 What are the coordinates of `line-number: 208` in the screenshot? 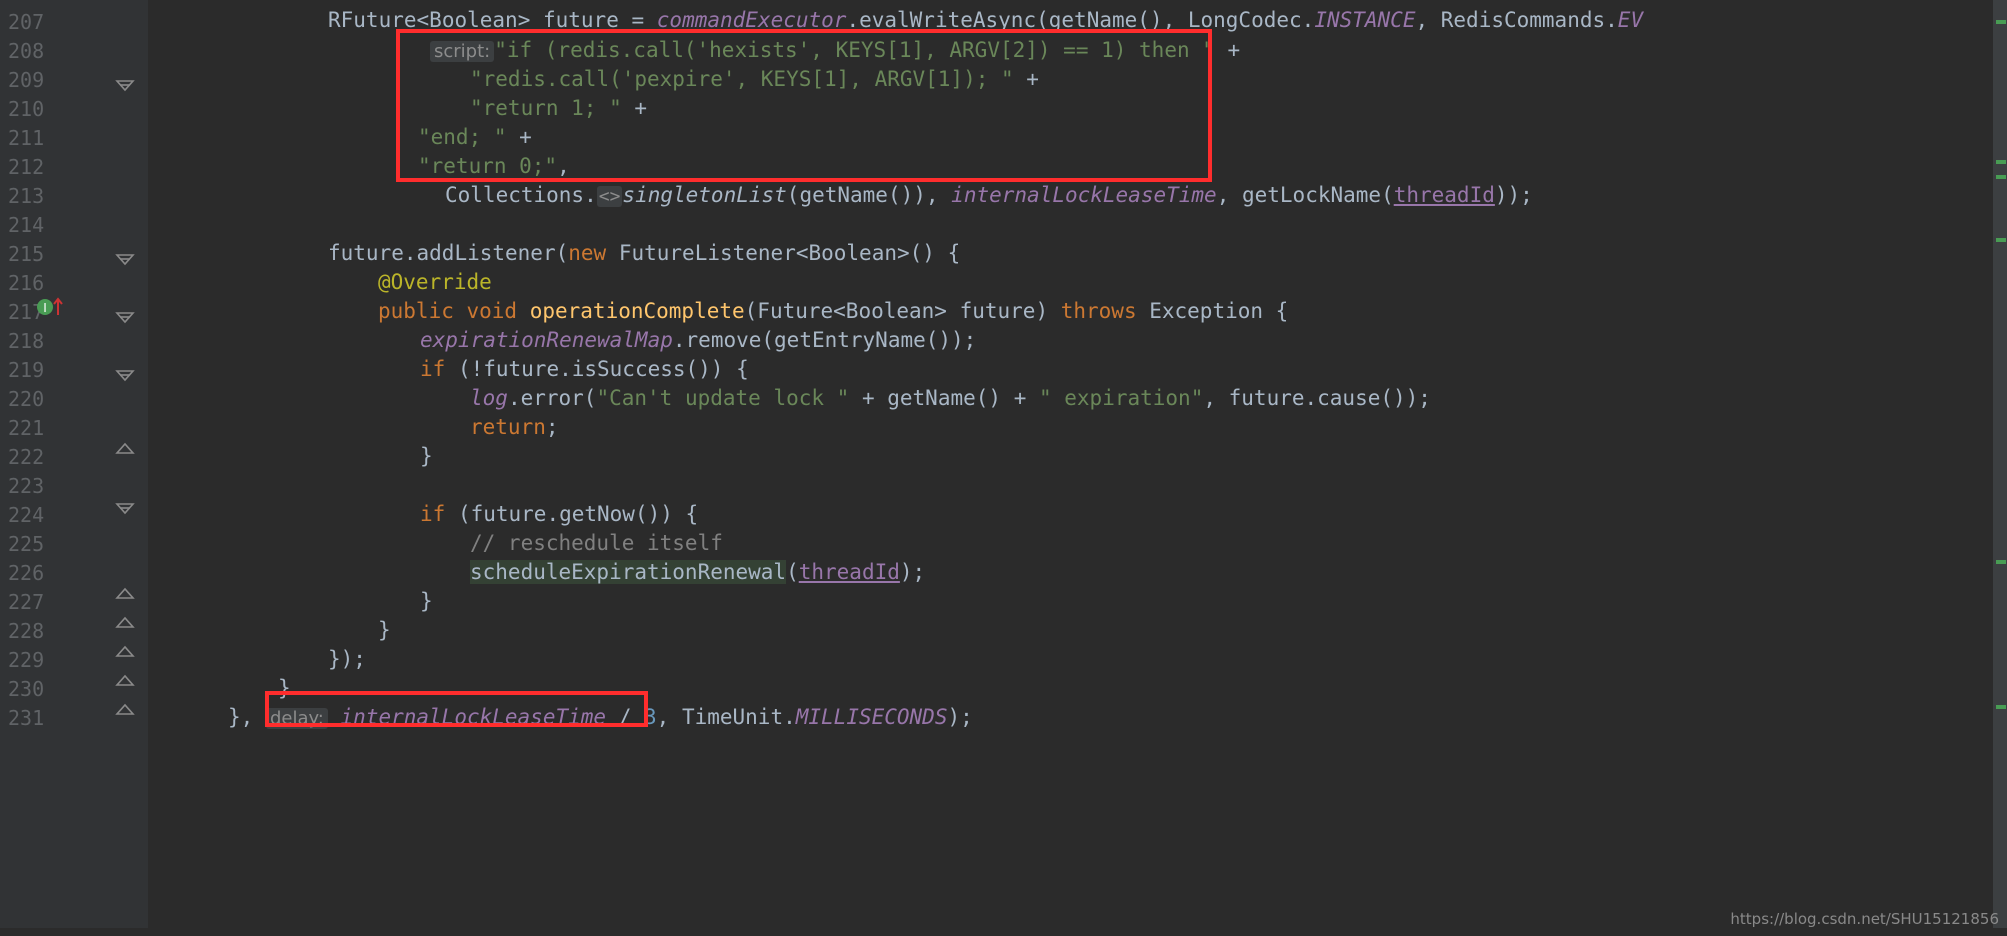 It's located at (26, 51).